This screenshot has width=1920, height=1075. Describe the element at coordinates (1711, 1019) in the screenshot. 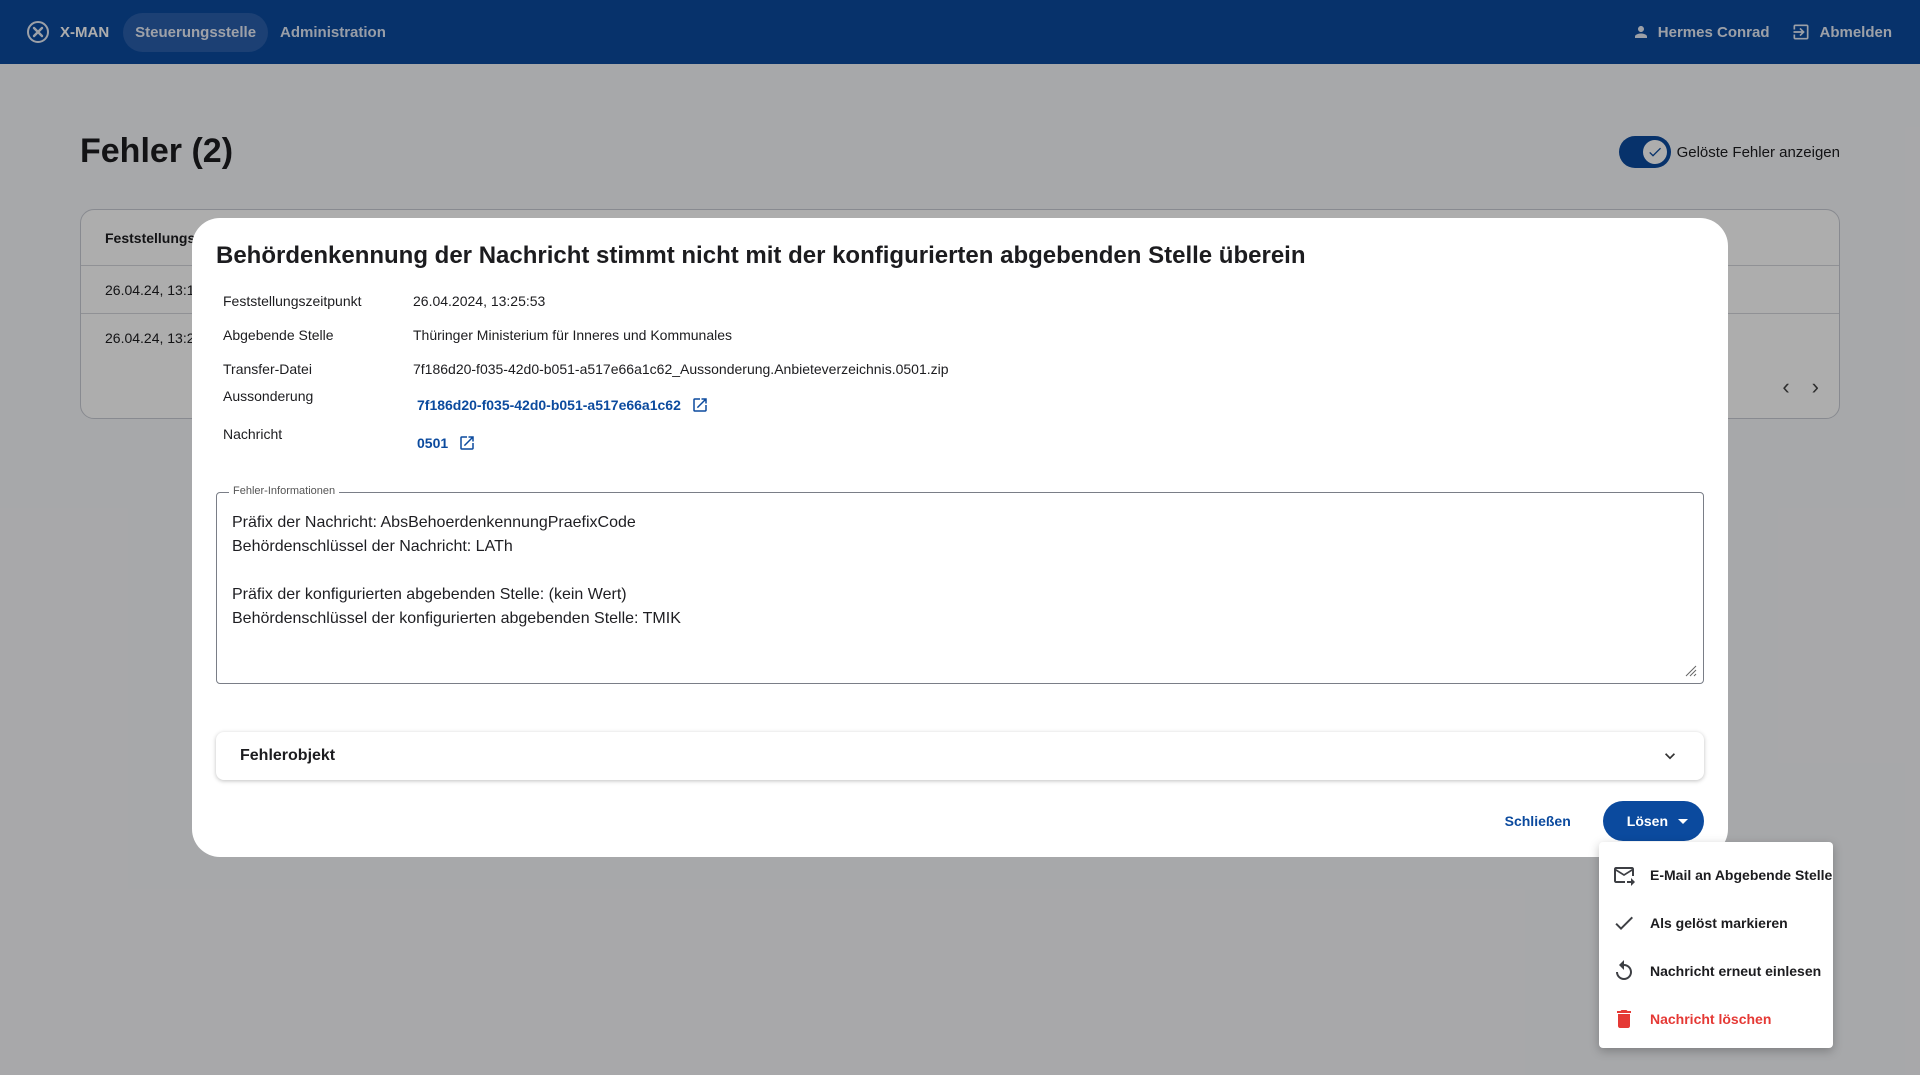

I see `menu-item-label: Nachricht löschen` at that location.